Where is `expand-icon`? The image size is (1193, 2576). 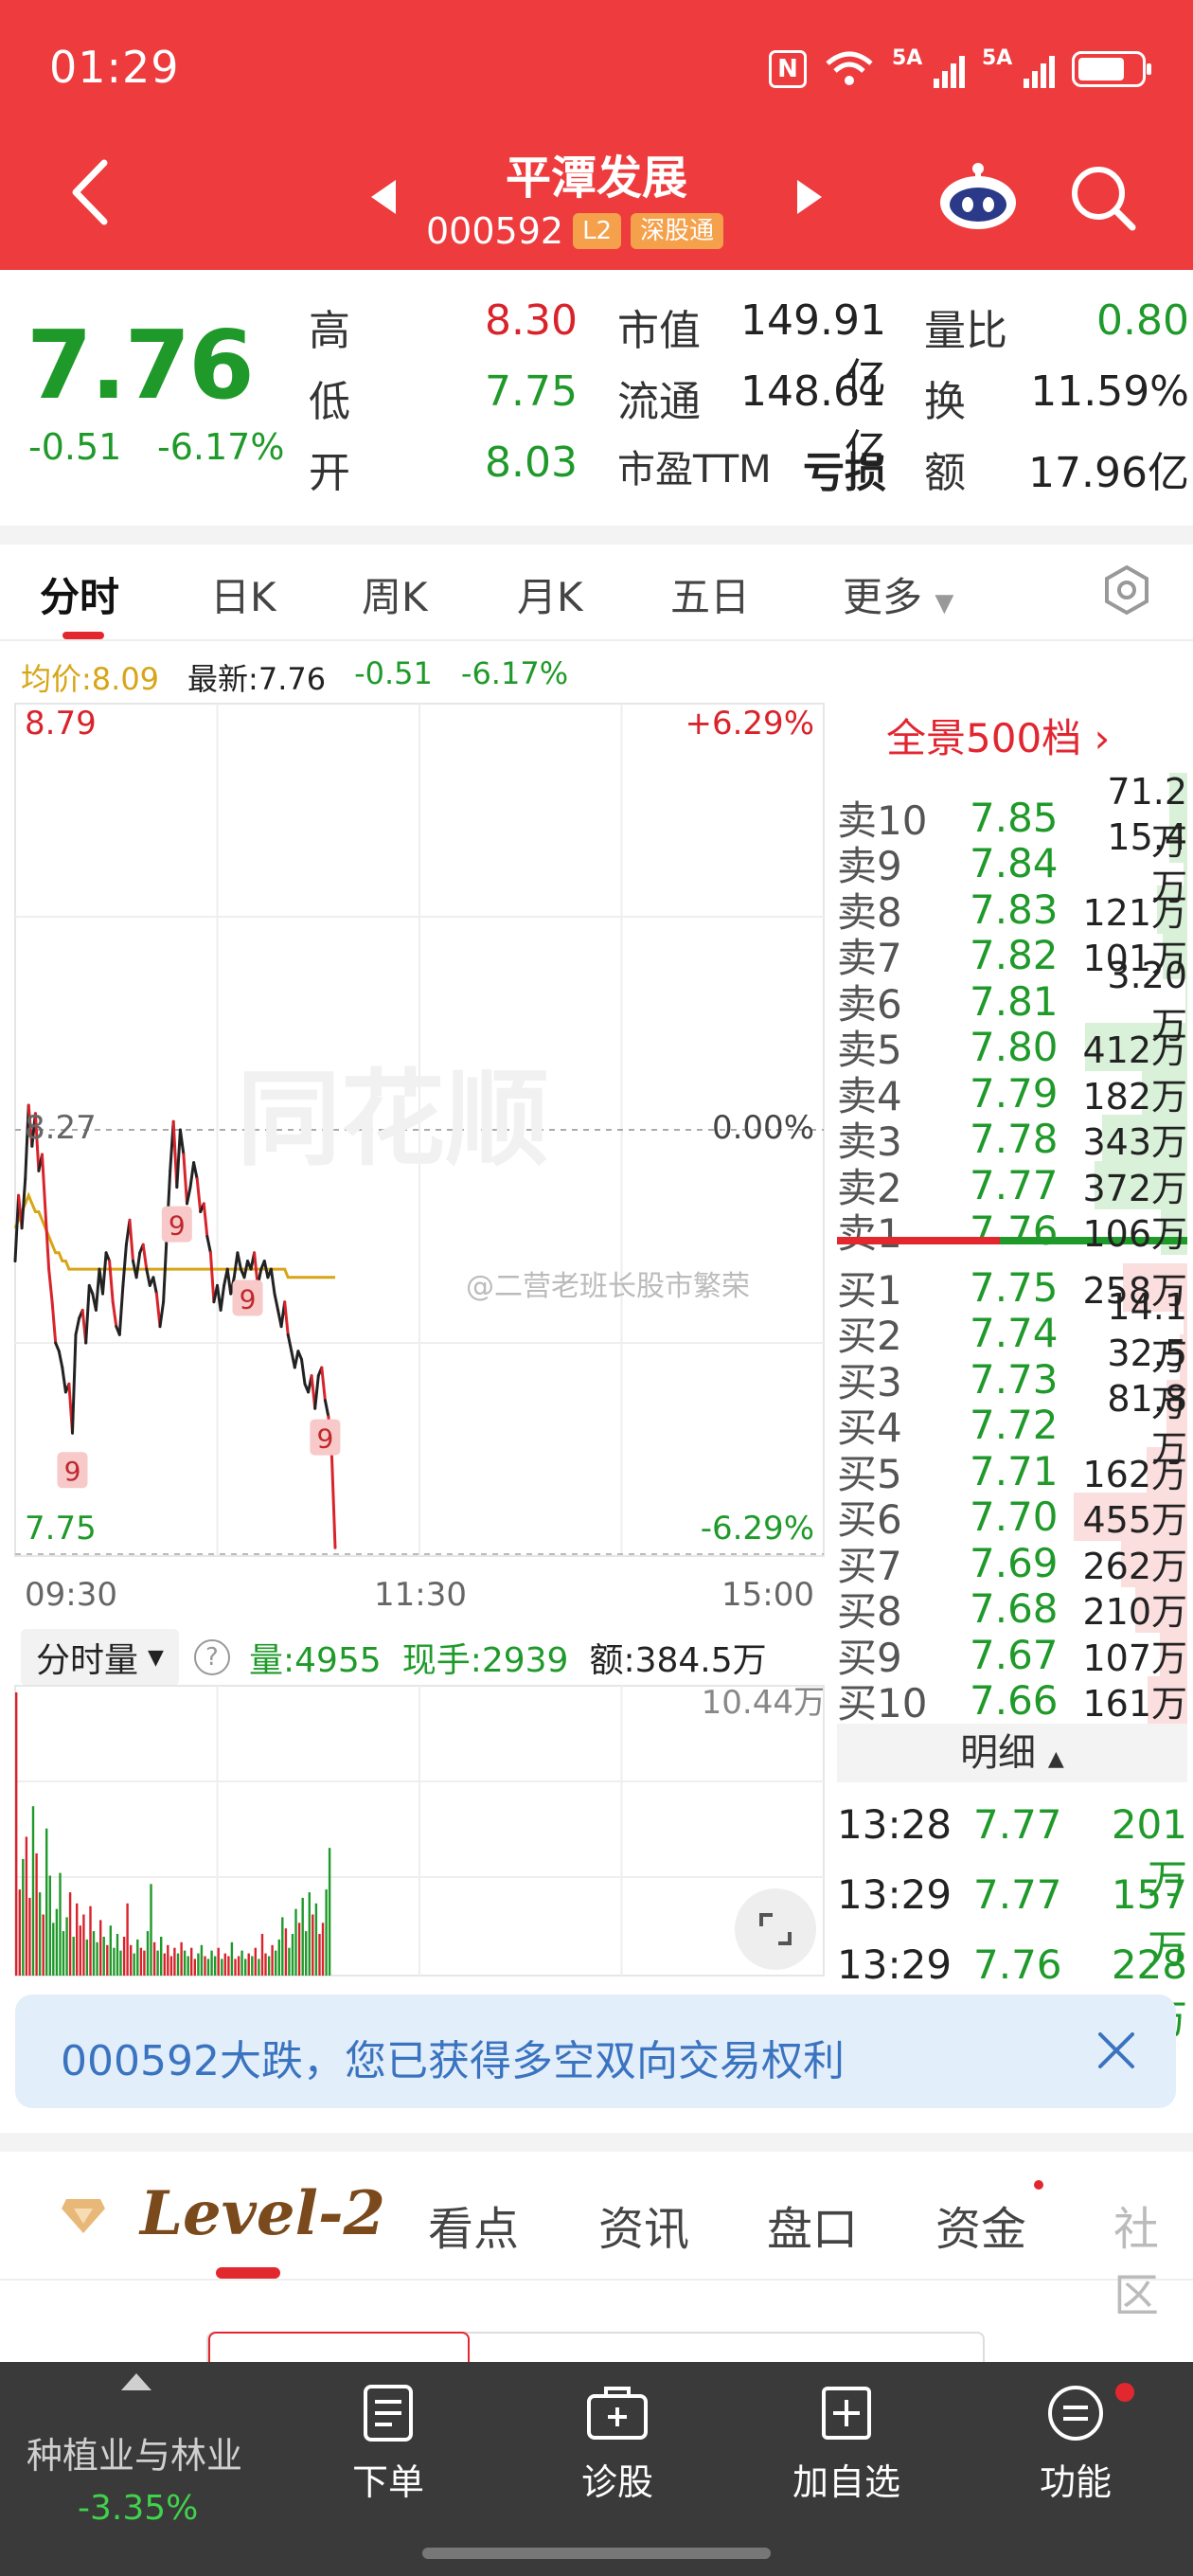
expand-icon is located at coordinates (775, 1929).